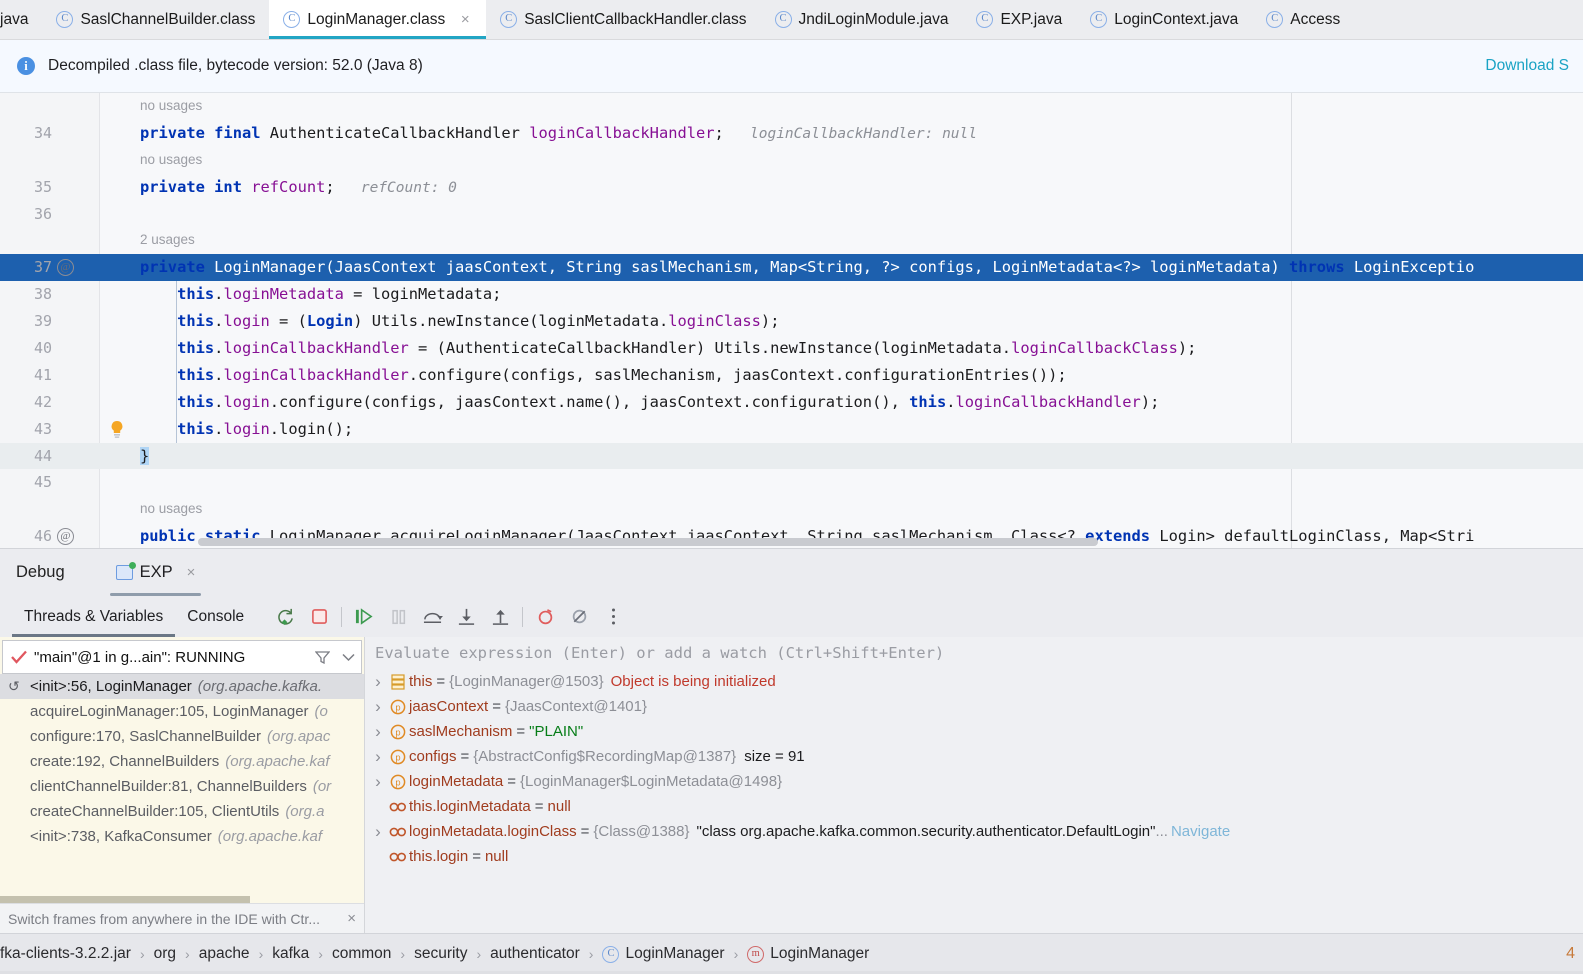 The image size is (1583, 974). Describe the element at coordinates (224, 954) in the screenshot. I see `breadcrumb-item: apache` at that location.